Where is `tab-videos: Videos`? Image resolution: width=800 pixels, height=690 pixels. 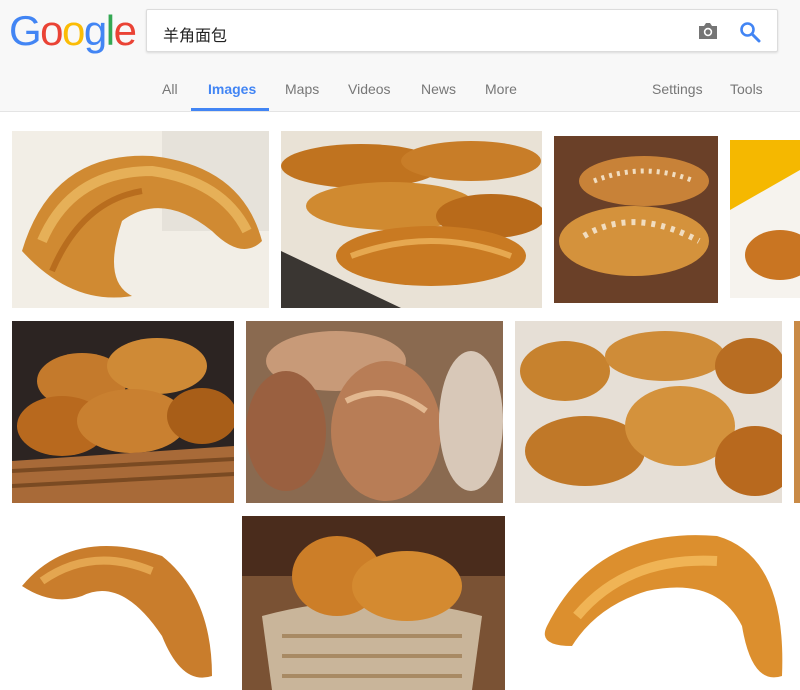
tab-videos: Videos is located at coordinates (369, 89).